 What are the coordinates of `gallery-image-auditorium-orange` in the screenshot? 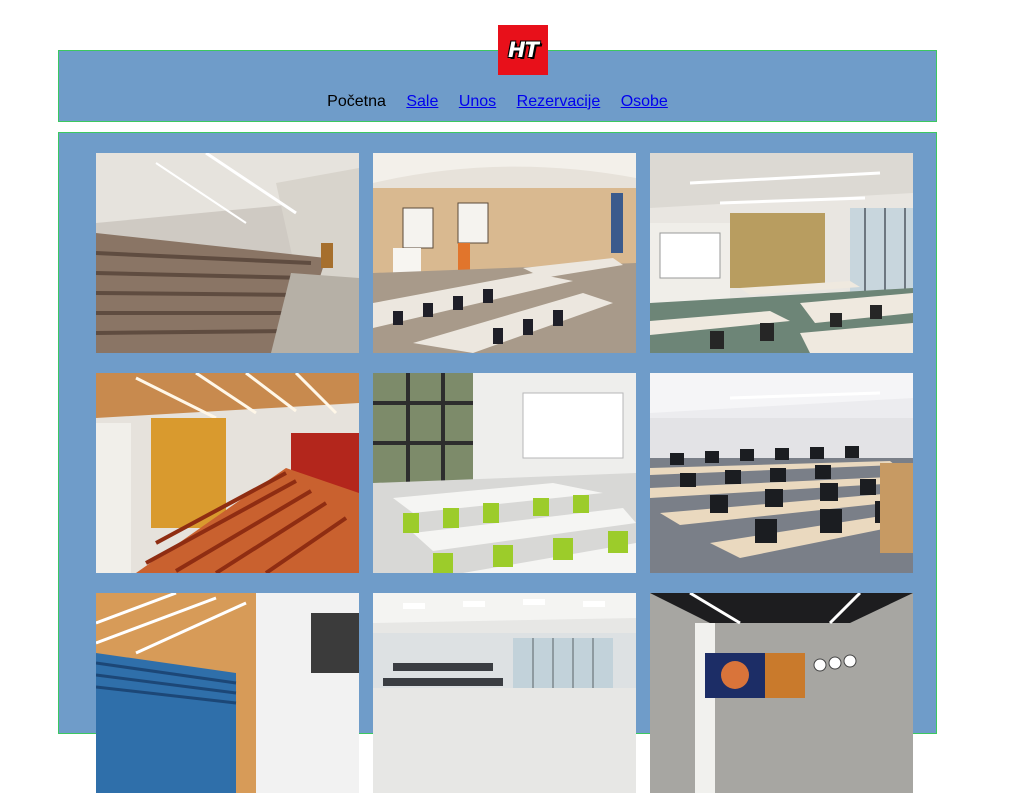 It's located at (227, 473).